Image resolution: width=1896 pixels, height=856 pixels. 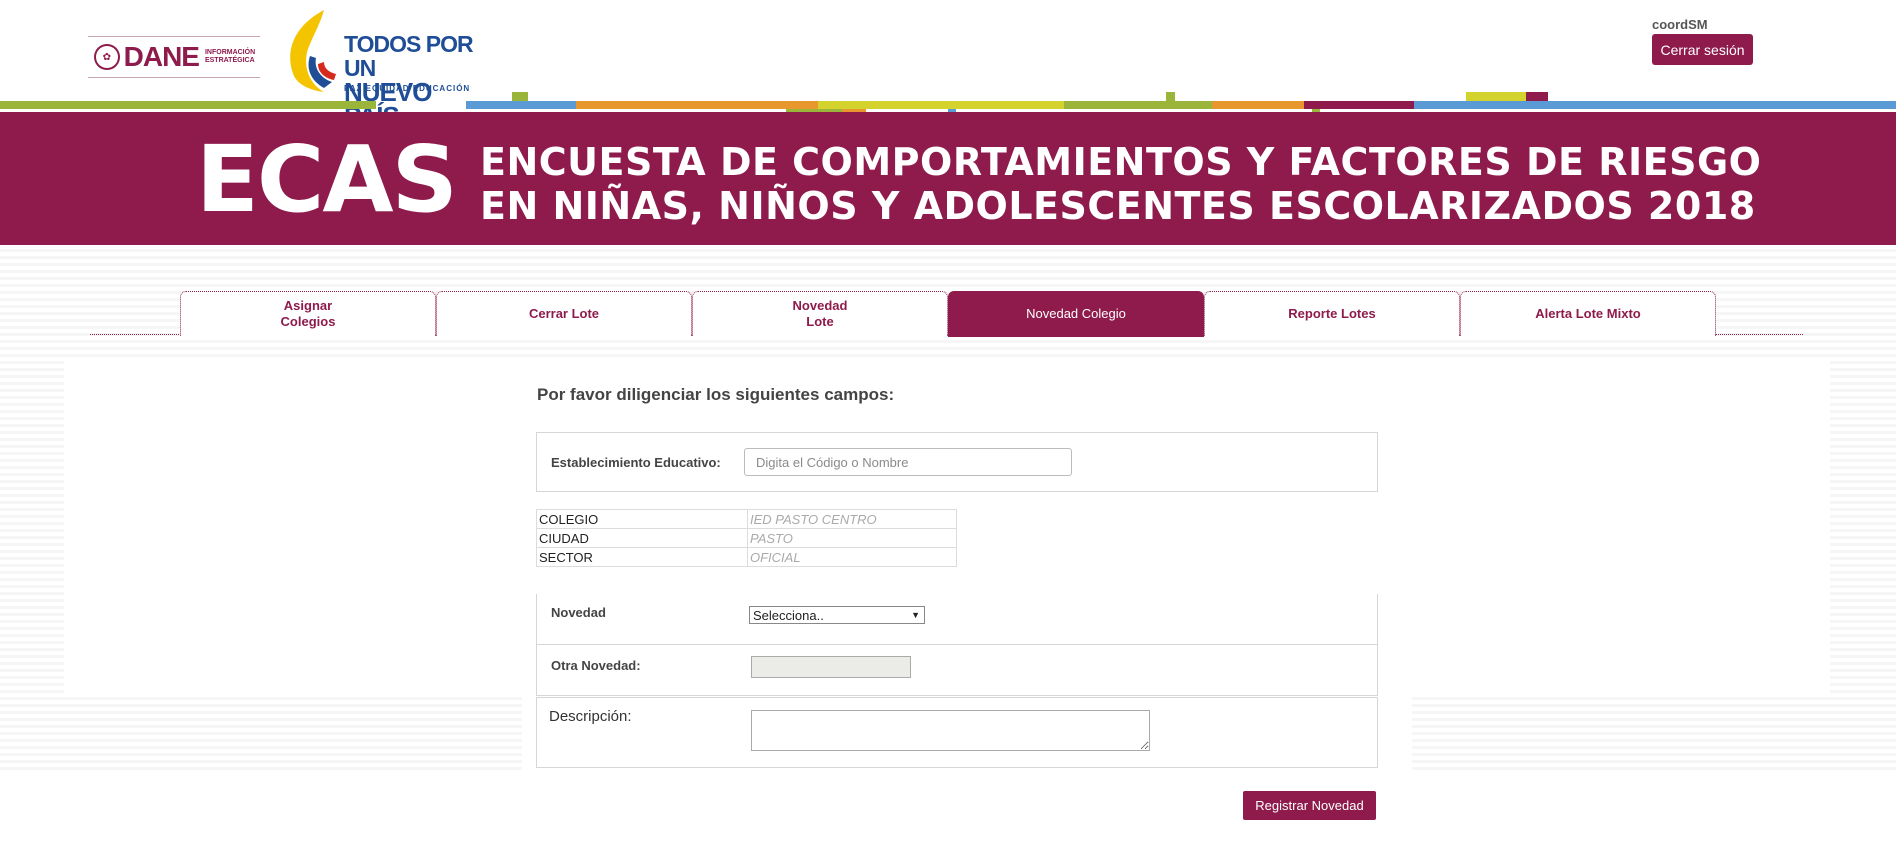 I want to click on info-key: CIUDAD, so click(x=642, y=538).